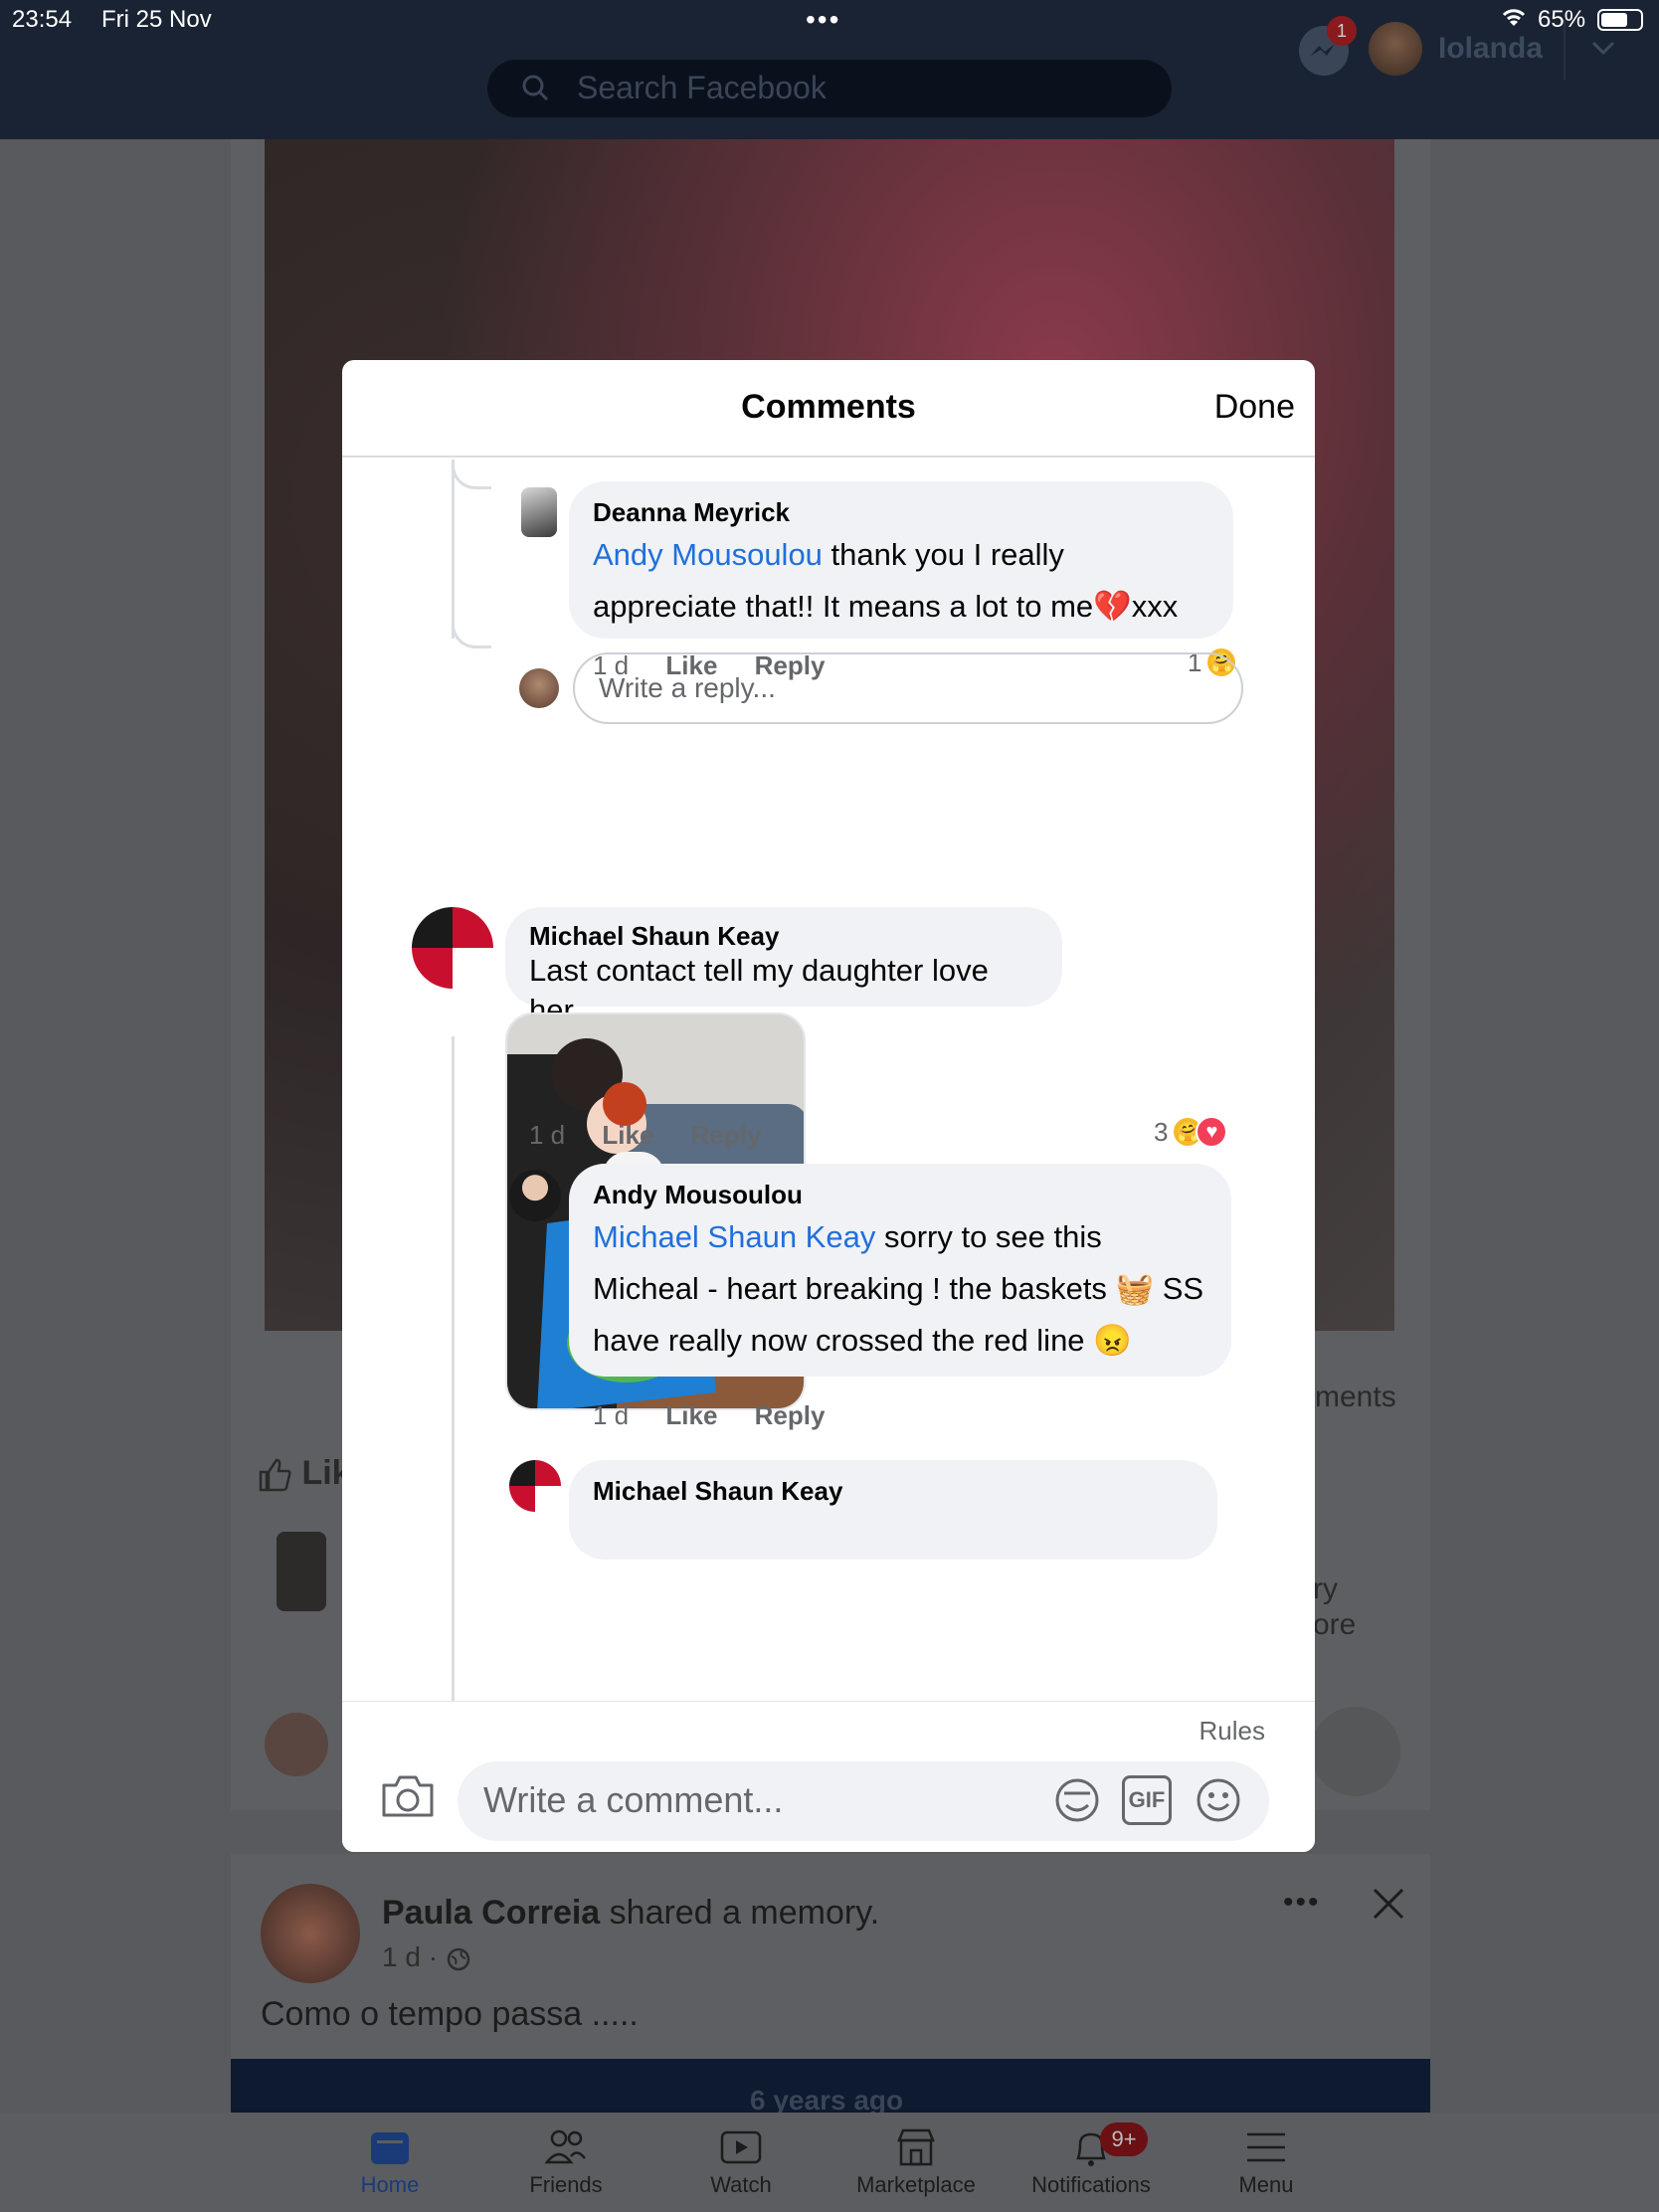 Image resolution: width=1659 pixels, height=2212 pixels. What do you see at coordinates (900, 1194) in the screenshot?
I see `comment-author: Andy Mousoulou` at bounding box center [900, 1194].